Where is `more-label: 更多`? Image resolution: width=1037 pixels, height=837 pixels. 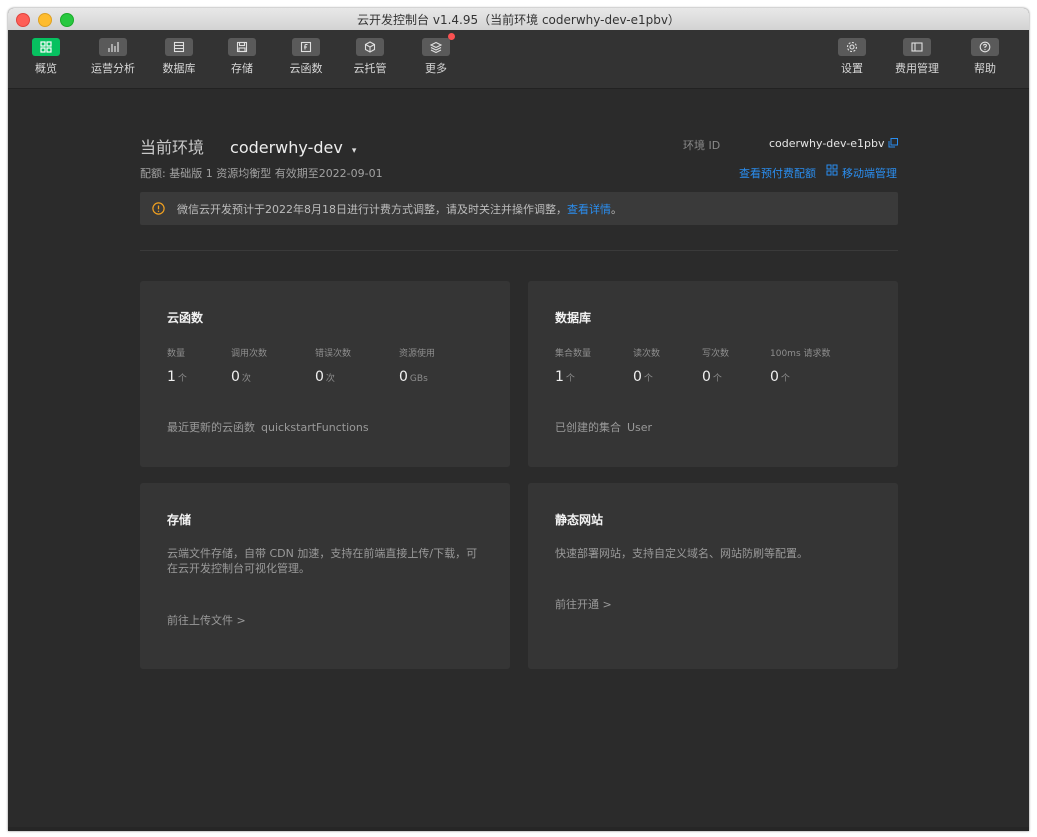
more-label: 更多 is located at coordinates (436, 68).